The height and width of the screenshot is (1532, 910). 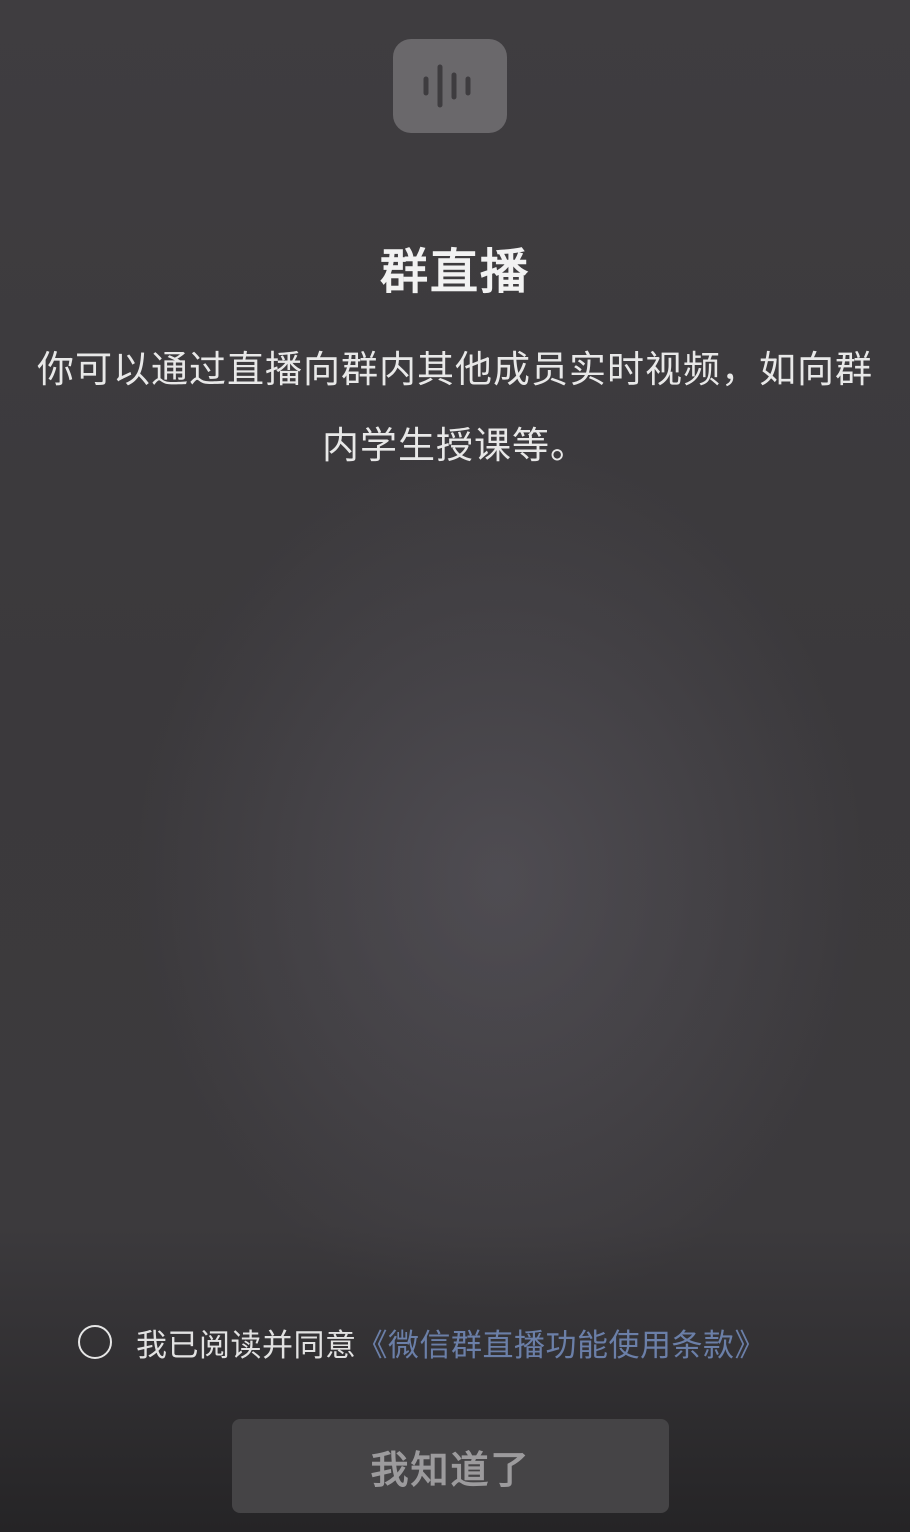 I want to click on confirm-button: 我知道了, so click(x=450, y=1466).